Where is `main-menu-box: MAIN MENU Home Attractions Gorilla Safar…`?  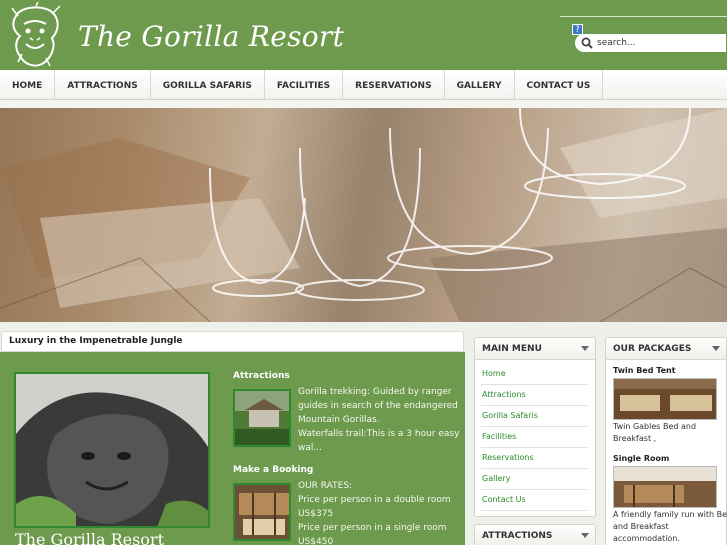
main-menu-box: MAIN MENU Home Attractions Gorilla Safar… is located at coordinates (535, 427).